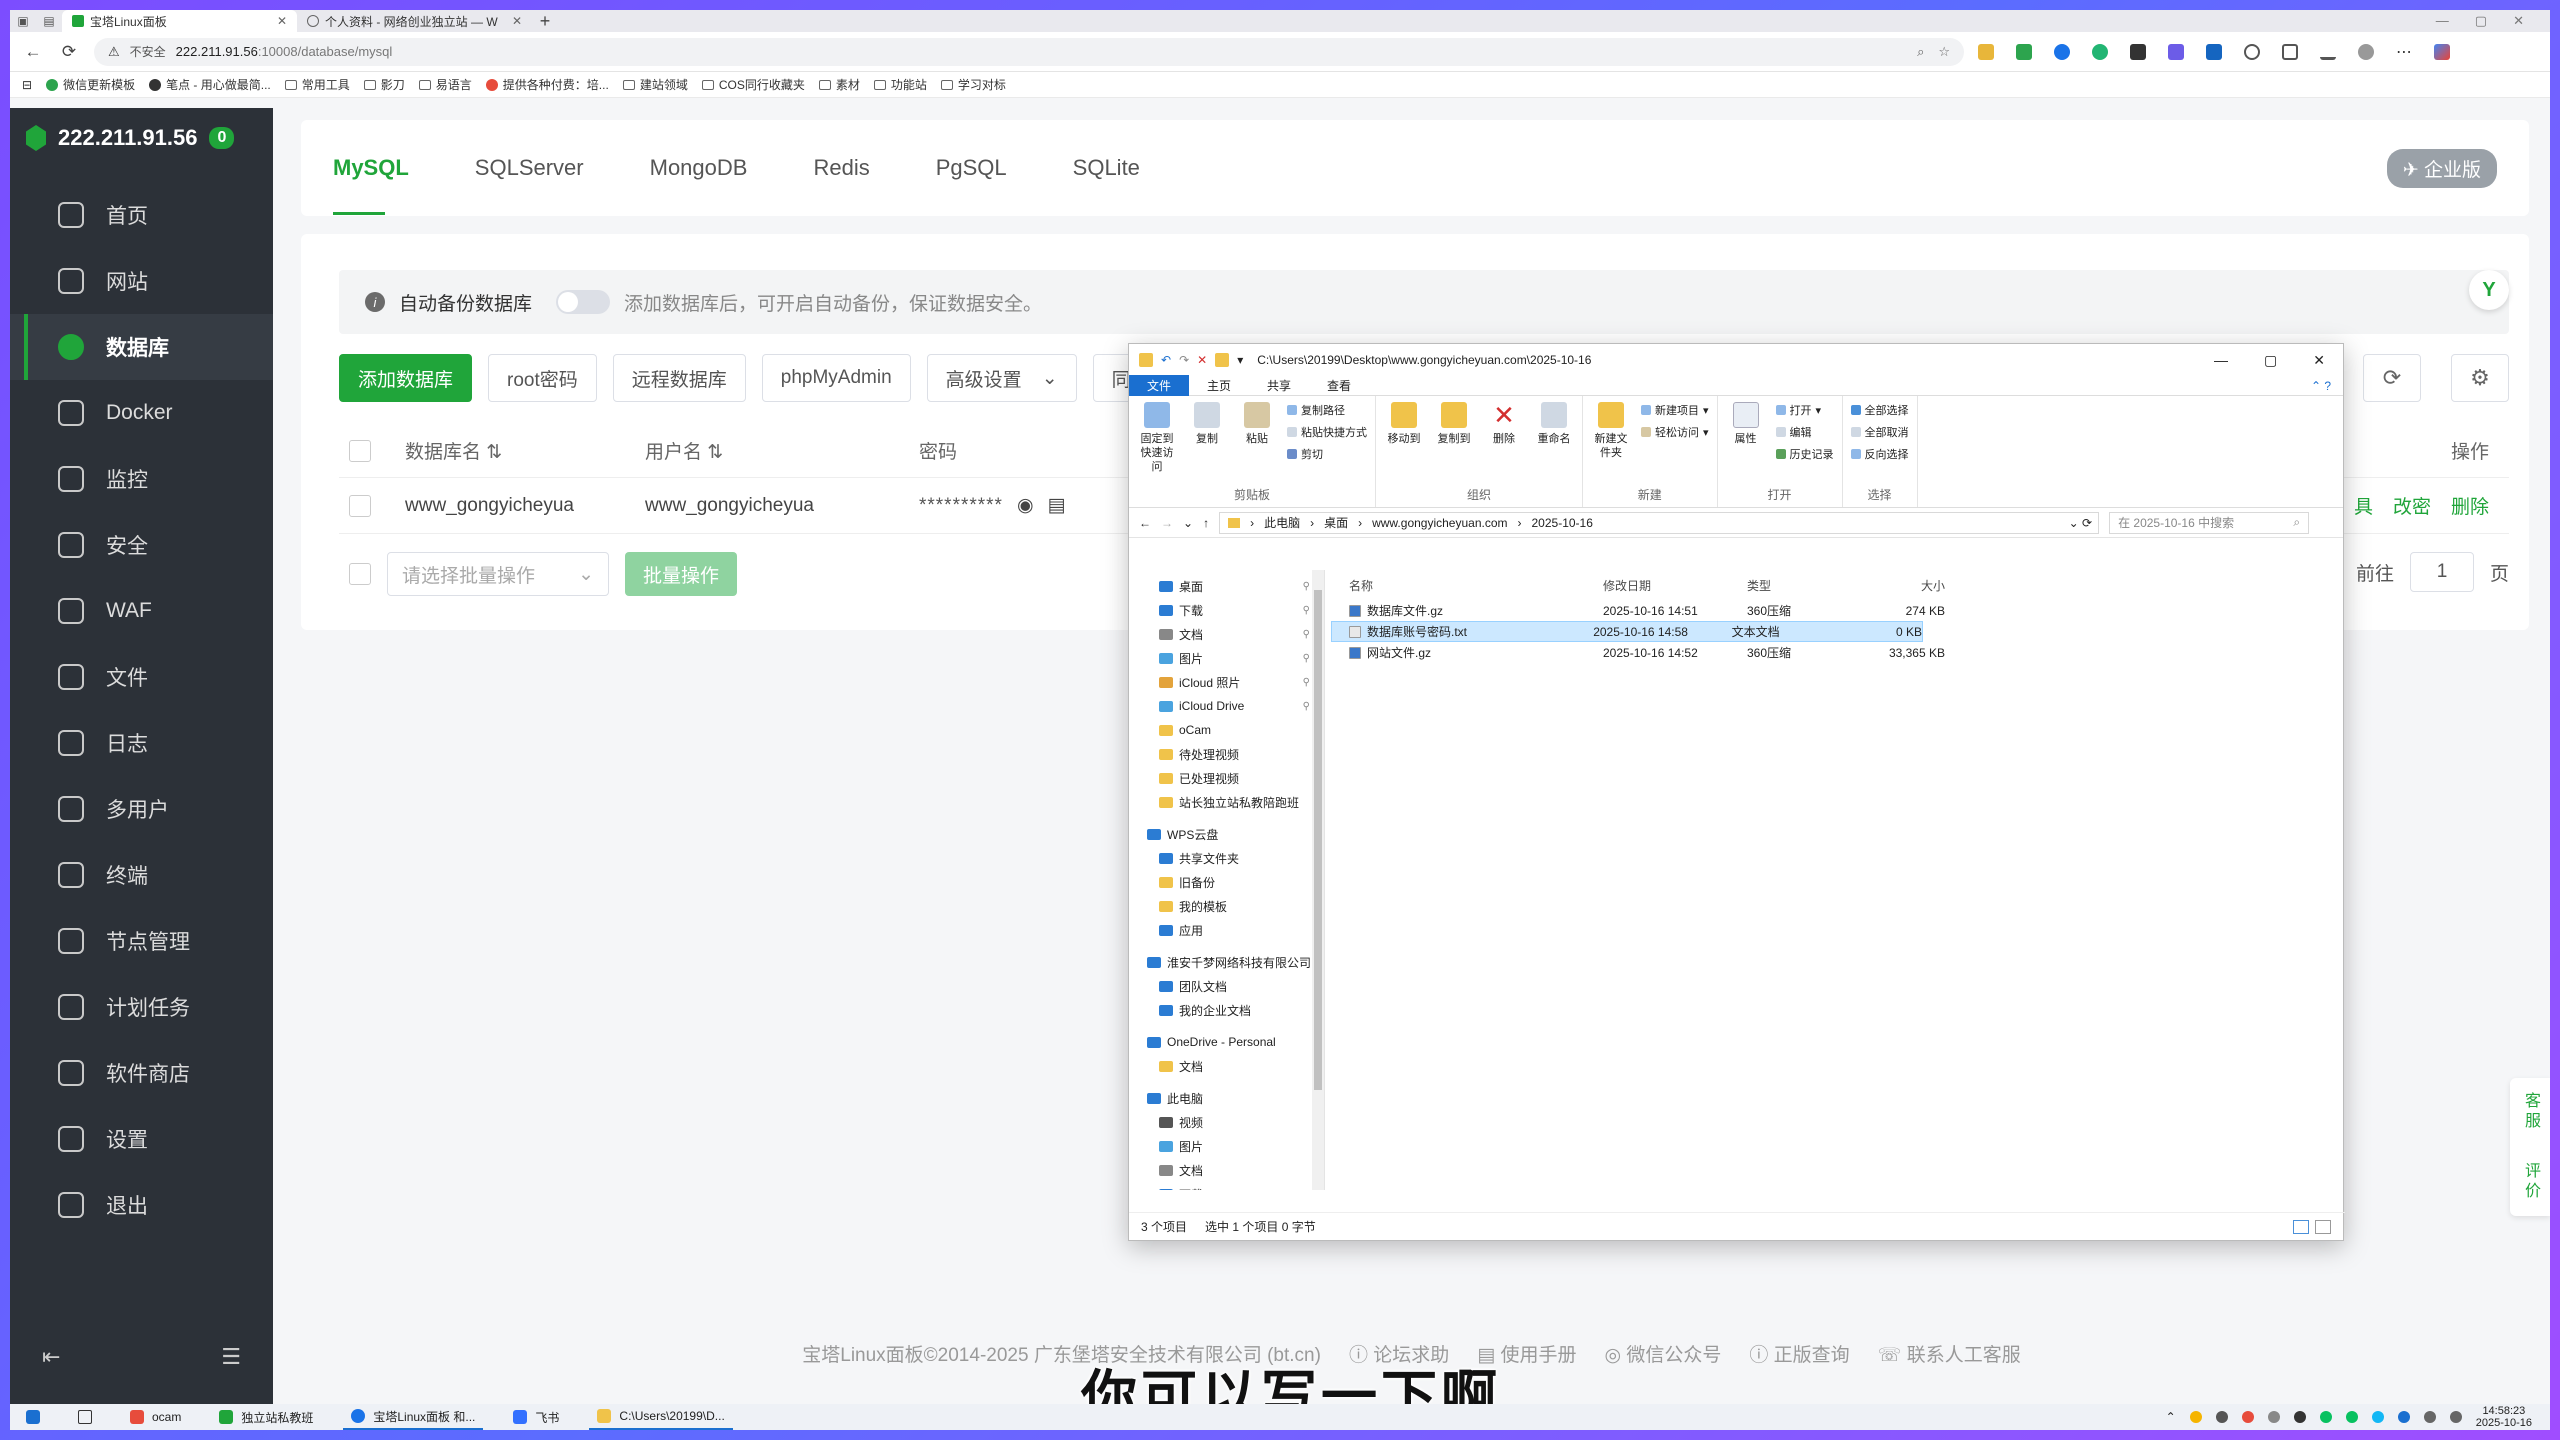 This screenshot has height=1440, width=2560. What do you see at coordinates (1439, 523) in the screenshot?
I see `breadcrumb-item: www.gongyicheyuan.com` at bounding box center [1439, 523].